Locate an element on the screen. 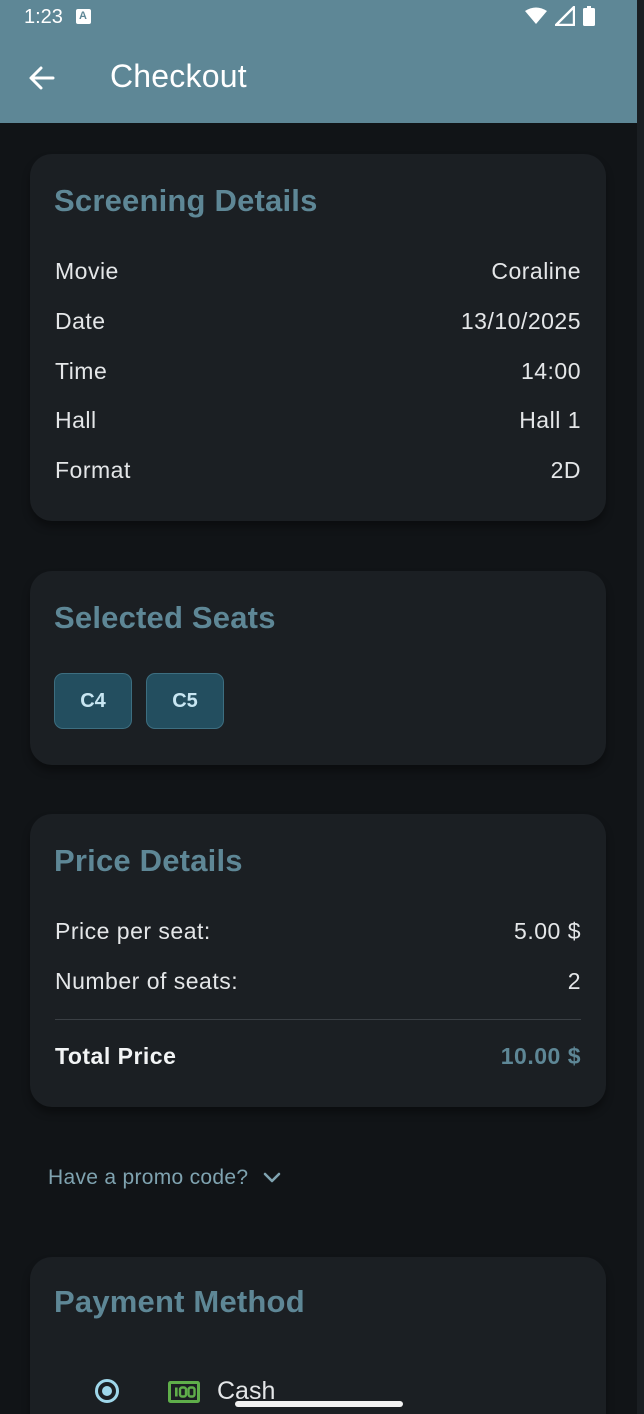 The height and width of the screenshot is (1414, 644). payment-radio-cash is located at coordinates (107, 1391).